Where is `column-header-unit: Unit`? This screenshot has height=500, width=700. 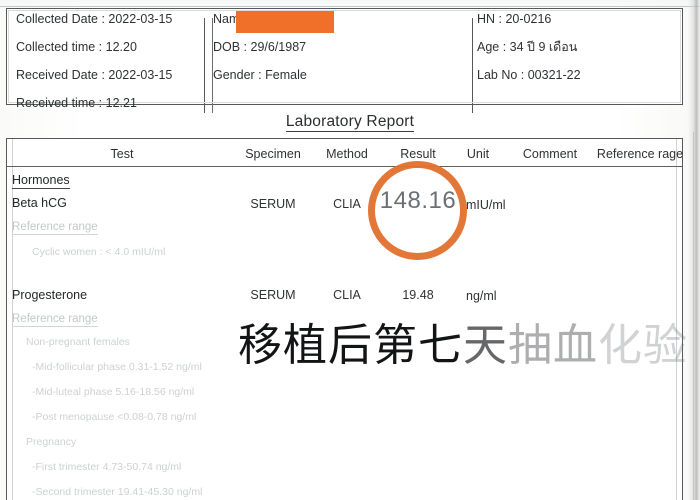
column-header-unit: Unit is located at coordinates (478, 154).